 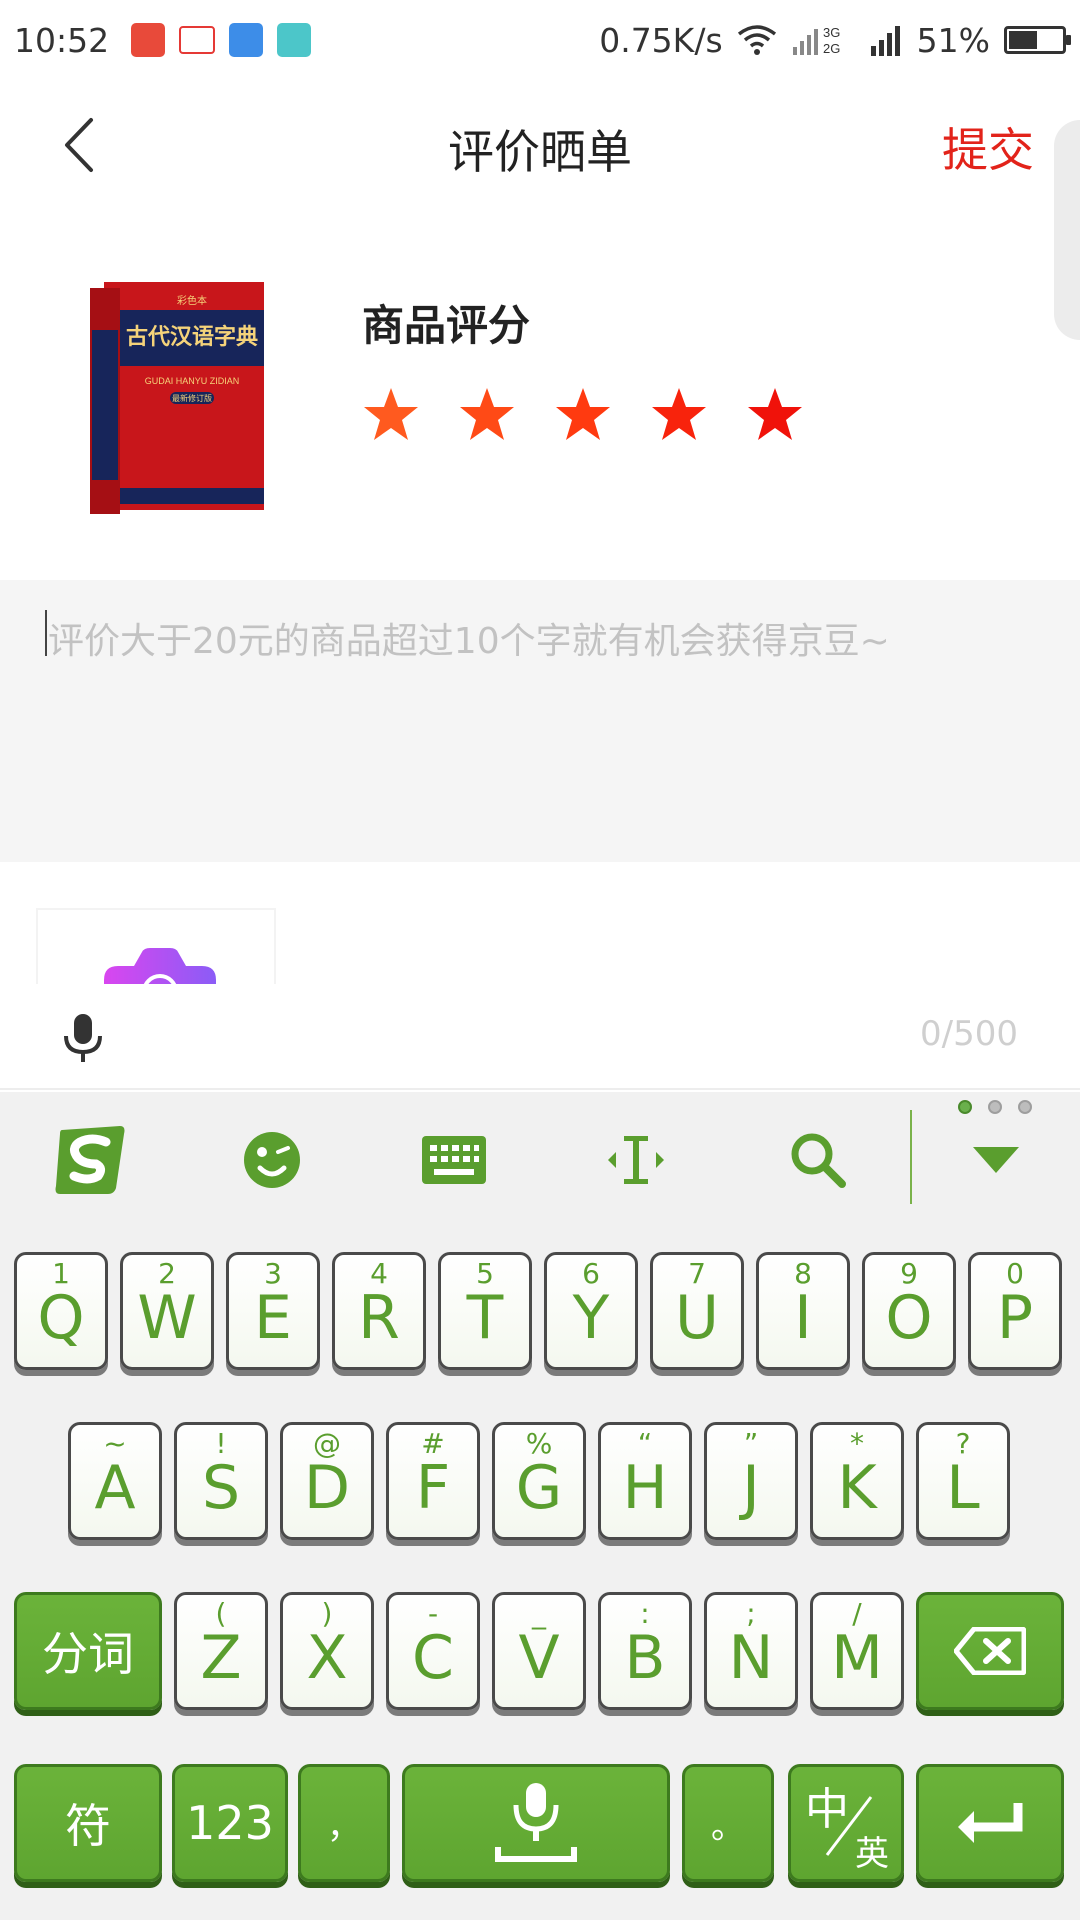 I want to click on emoji-button, so click(x=272, y=1160).